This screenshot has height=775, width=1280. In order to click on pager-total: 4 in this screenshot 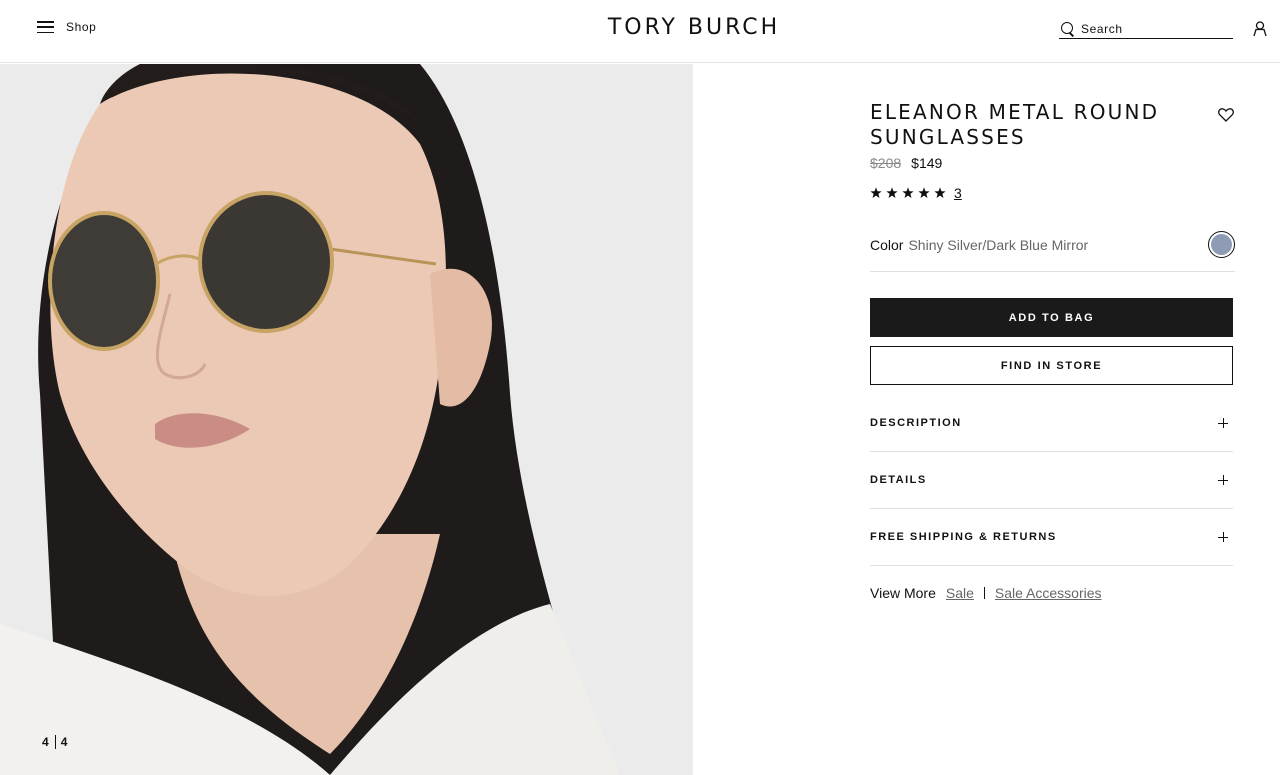, I will do `click(64, 742)`.